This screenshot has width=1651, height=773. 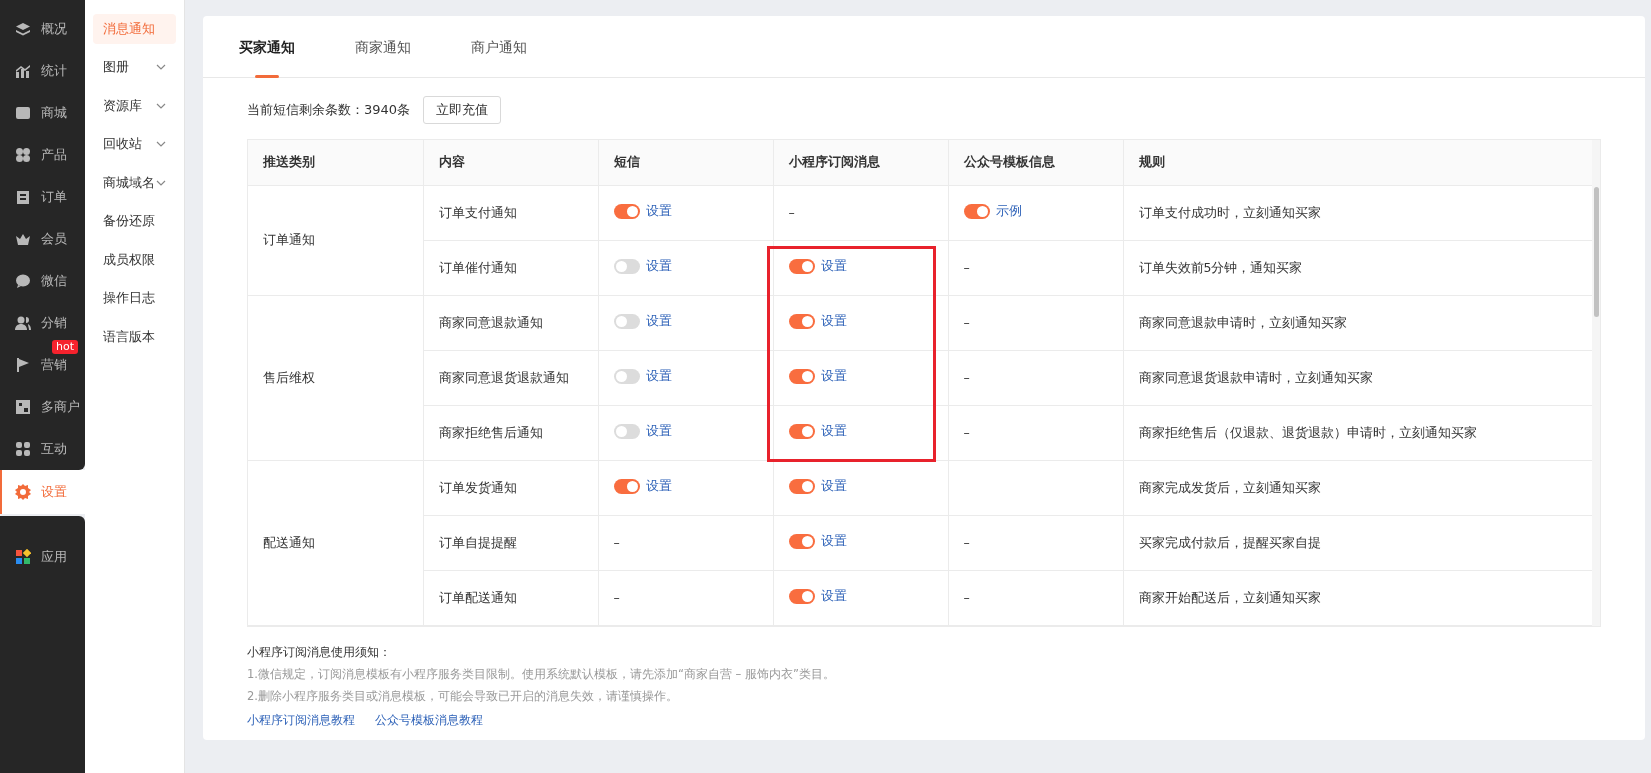 What do you see at coordinates (490, 322) in the screenshot?
I see `content-text: 商家同意退款通知` at bounding box center [490, 322].